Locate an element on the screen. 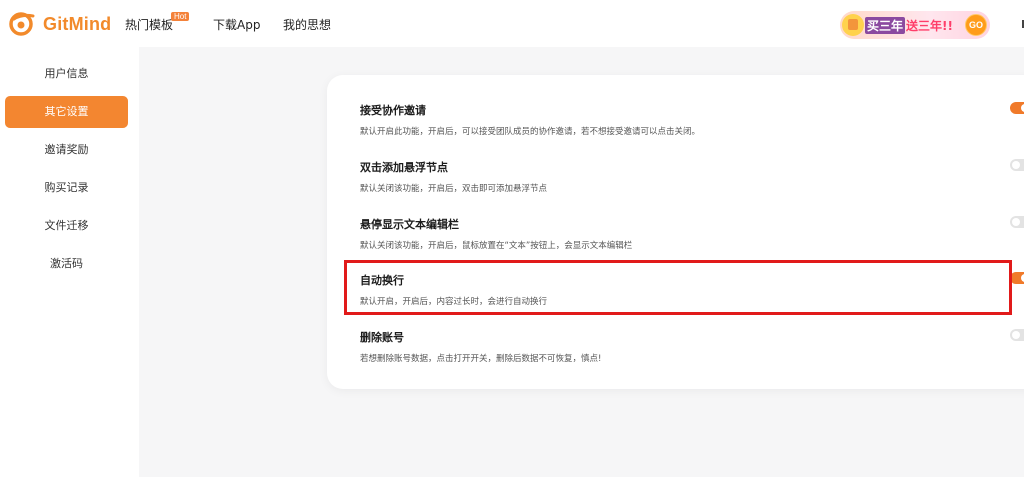 Image resolution: width=1024 pixels, height=477 pixels. setting-title: 删除账号 is located at coordinates (382, 337).